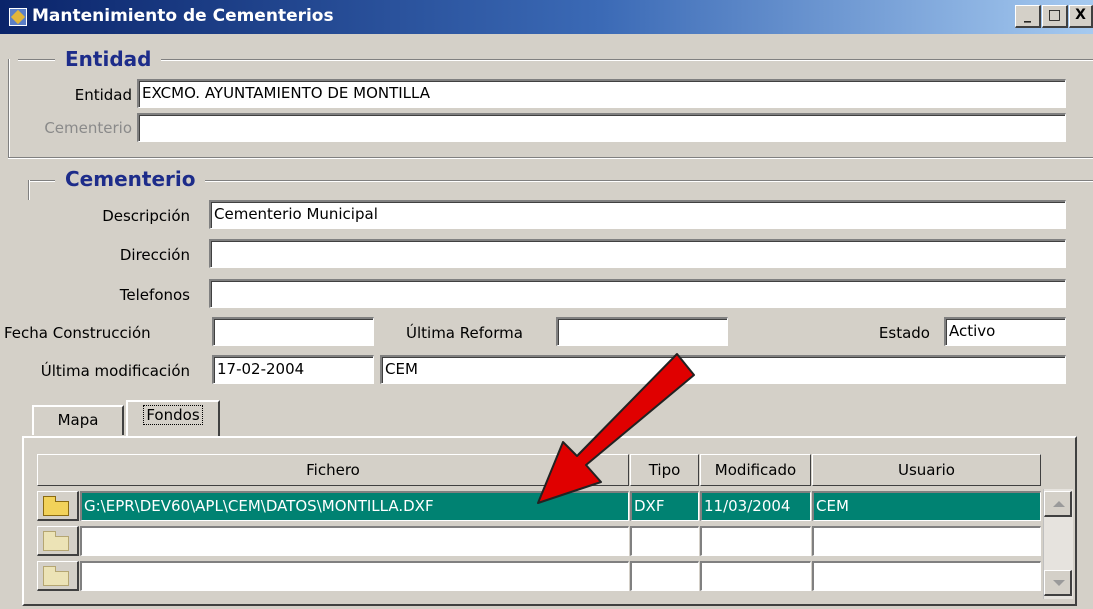 The image size is (1093, 609). What do you see at coordinates (77, 333) in the screenshot?
I see `fecha-construccion-label: Fecha Construcción` at bounding box center [77, 333].